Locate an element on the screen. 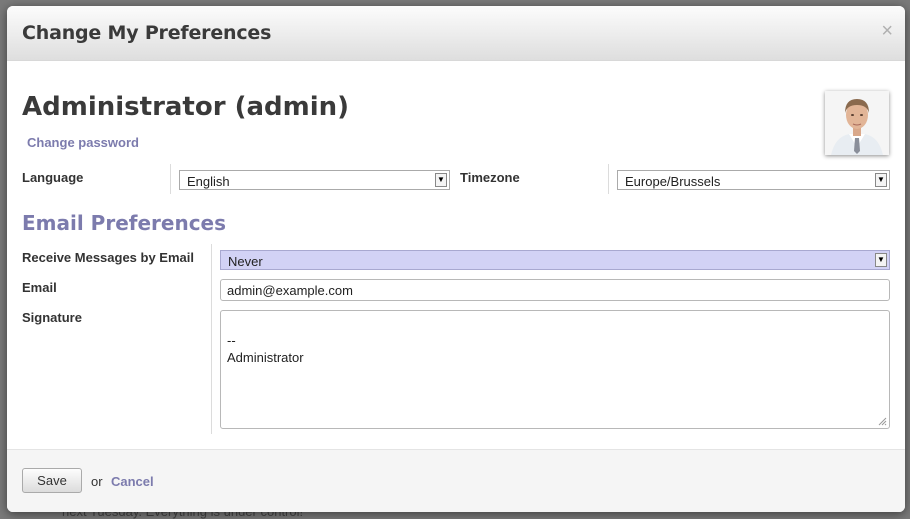 The image size is (910, 519). resize-grip-icon is located at coordinates (882, 421).